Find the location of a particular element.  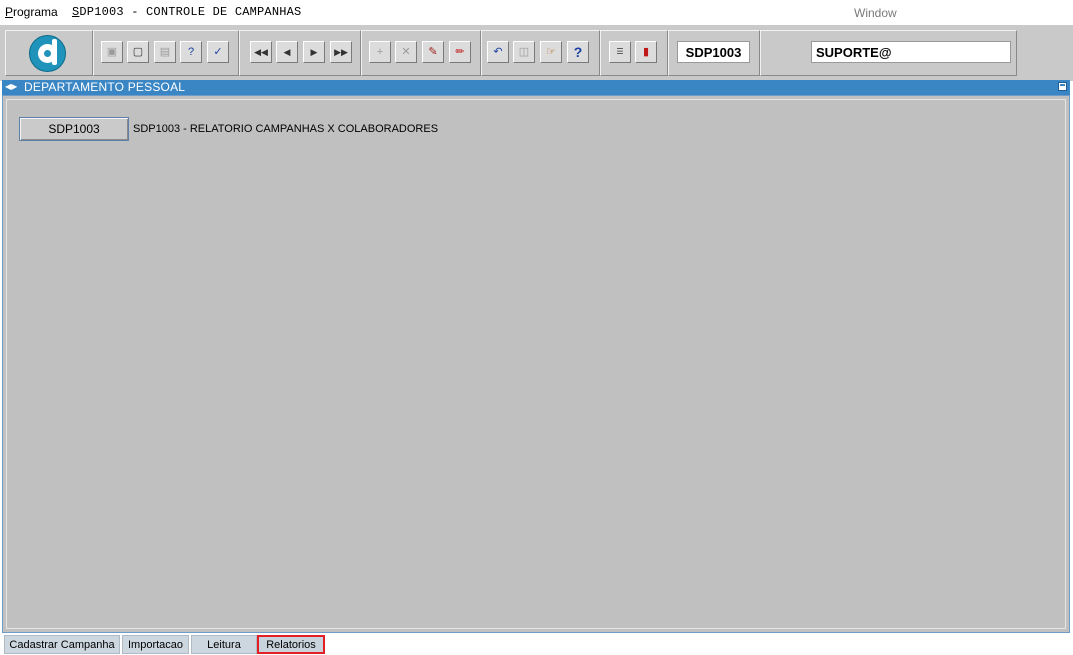

help-icon: ? is located at coordinates (578, 52).